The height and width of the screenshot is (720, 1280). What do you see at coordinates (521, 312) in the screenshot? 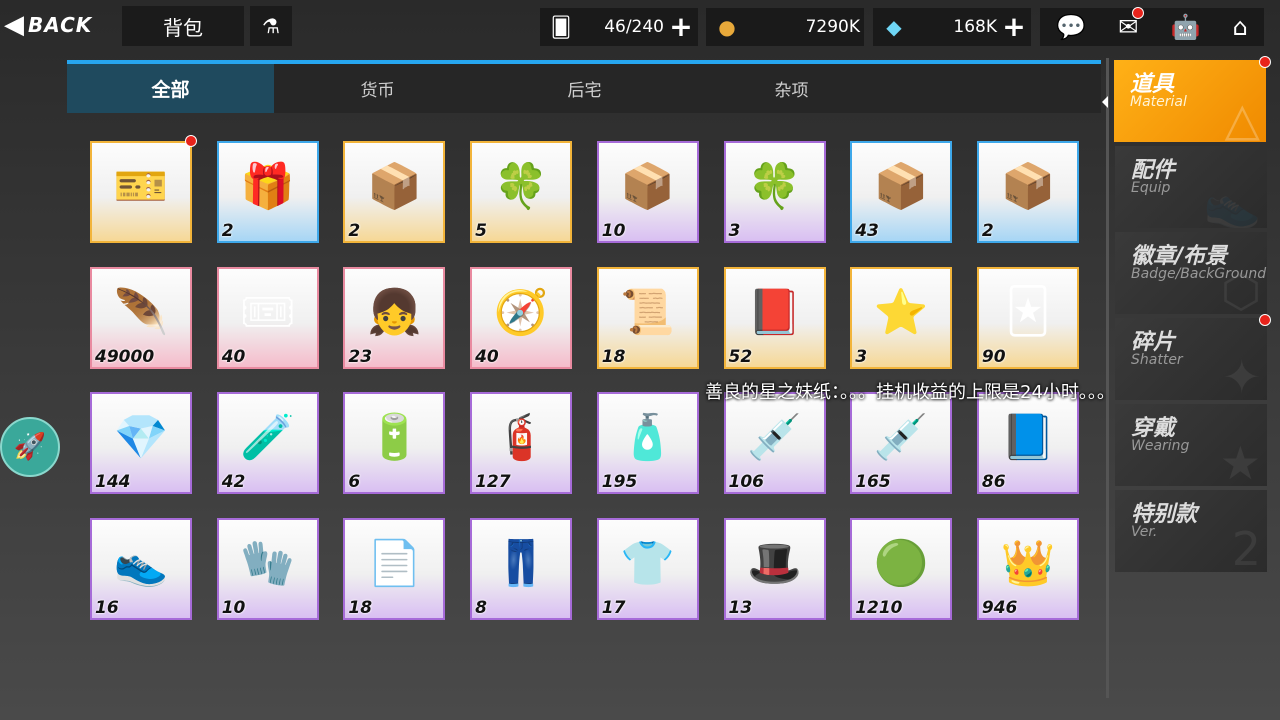
I see `compass-icon: 🧭` at bounding box center [521, 312].